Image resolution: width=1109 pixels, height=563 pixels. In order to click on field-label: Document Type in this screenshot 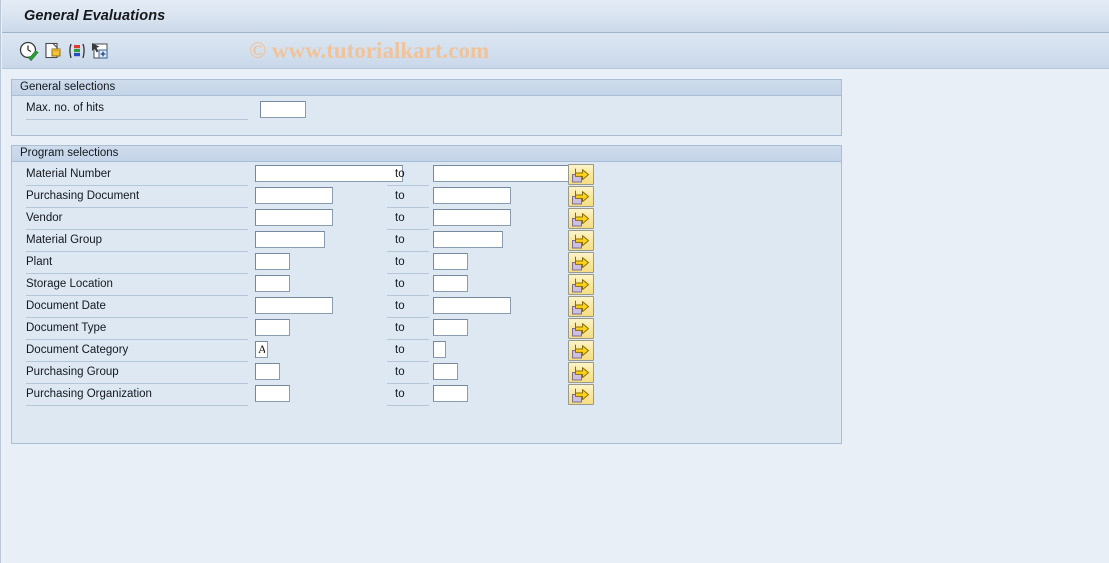, I will do `click(66, 328)`.